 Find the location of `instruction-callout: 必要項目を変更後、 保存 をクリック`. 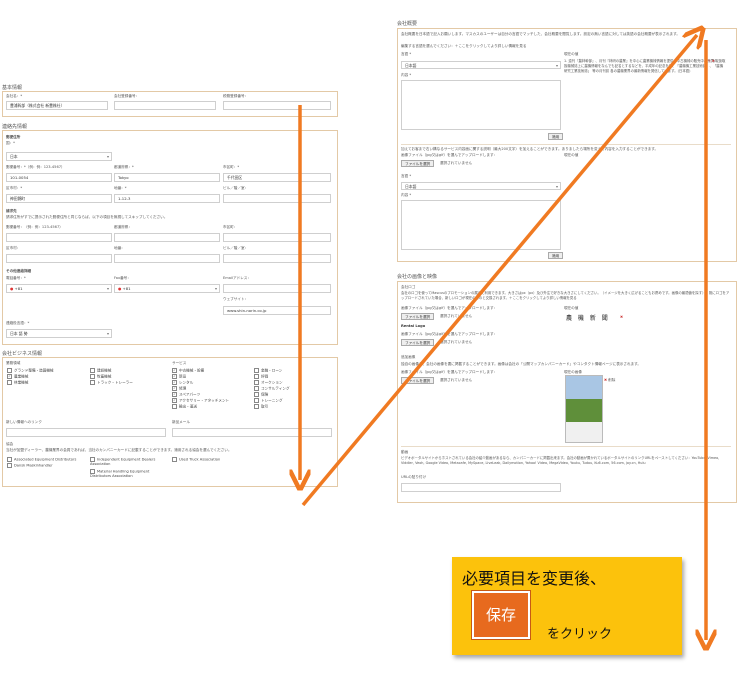

instruction-callout: 必要項目を変更後、 保存 をクリック is located at coordinates (567, 606).